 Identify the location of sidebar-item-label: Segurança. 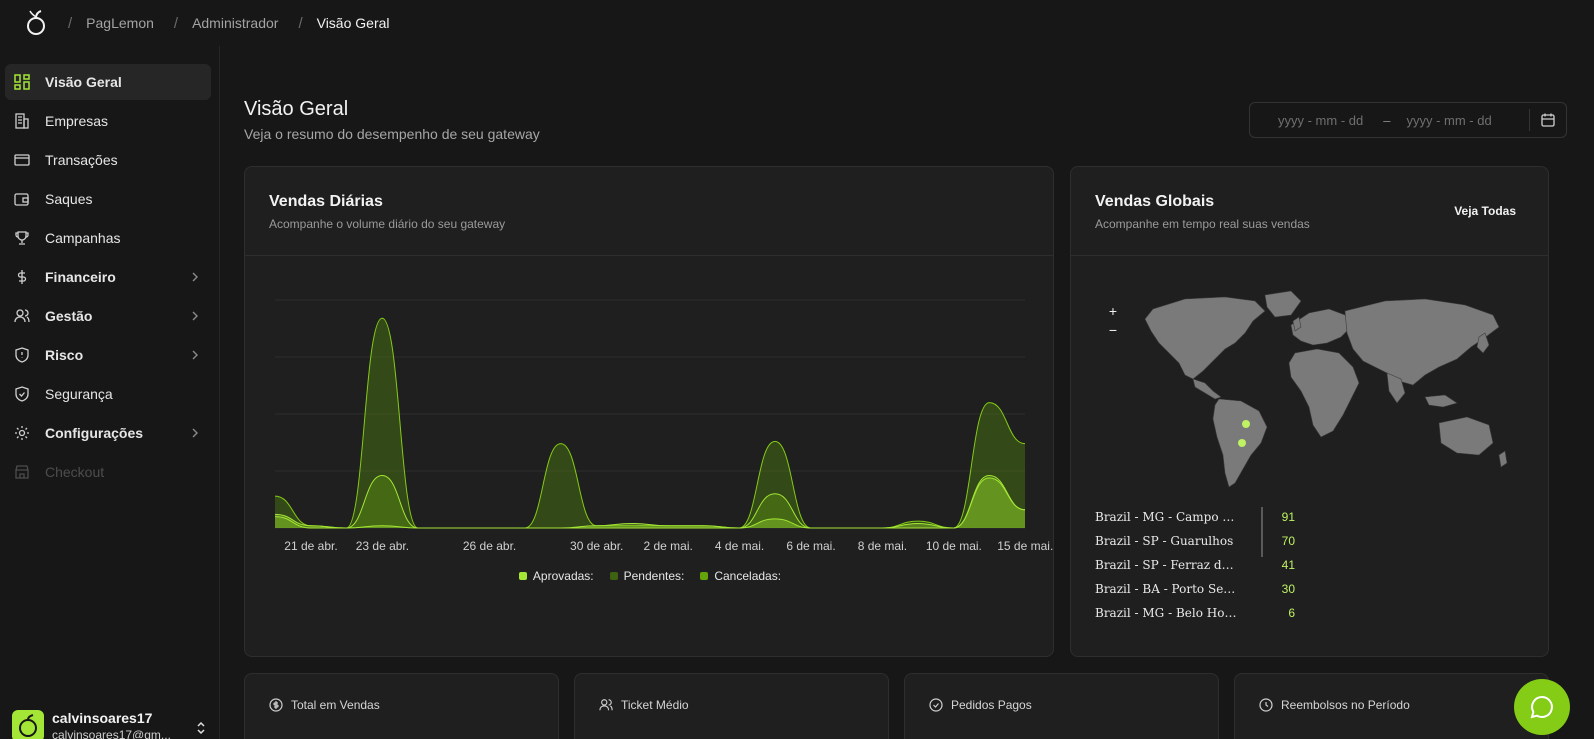
(79, 394).